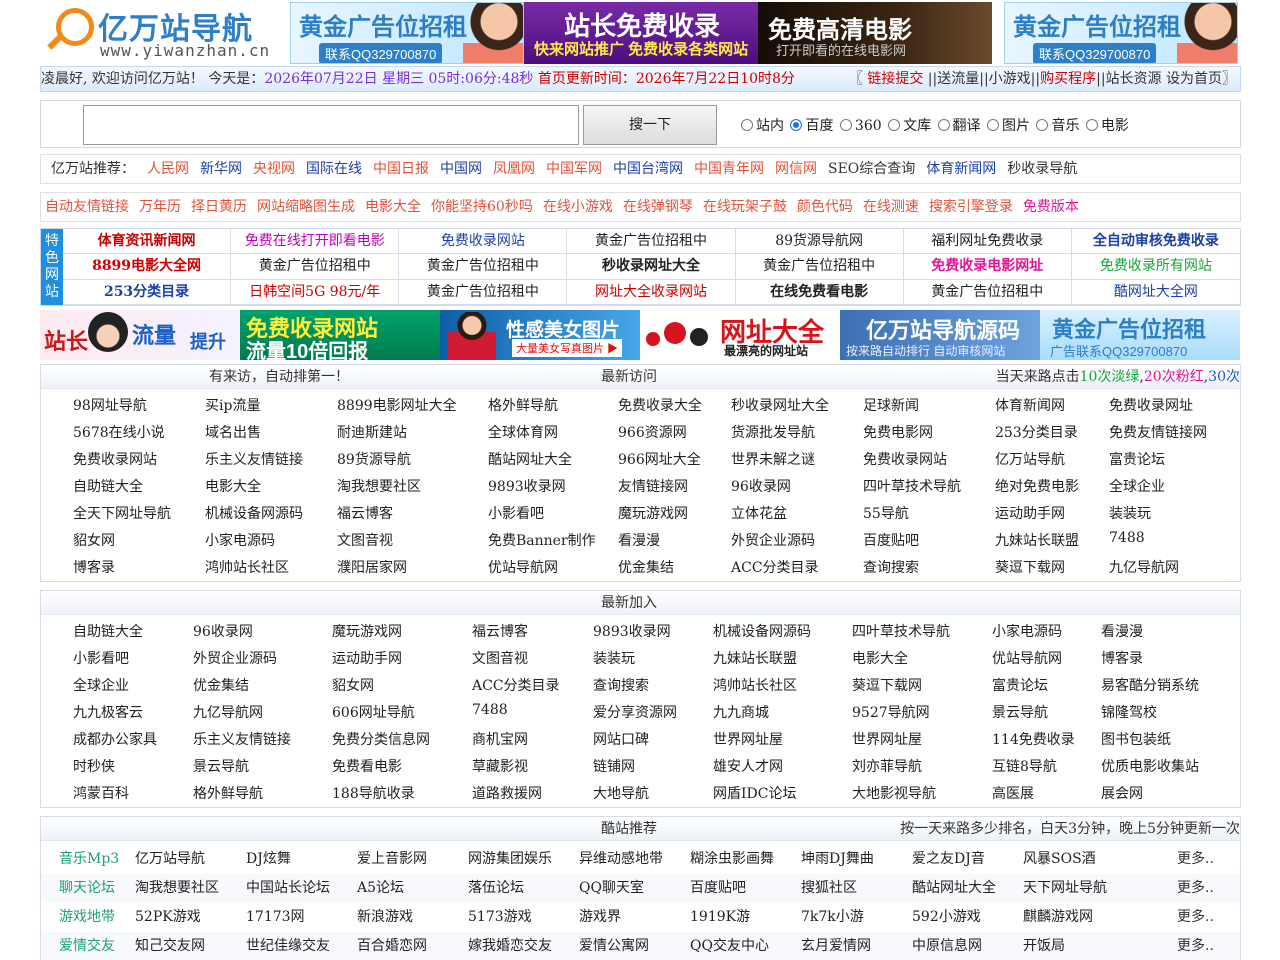 The image size is (1280, 960). I want to click on recommend-link: 中国网, so click(461, 169).